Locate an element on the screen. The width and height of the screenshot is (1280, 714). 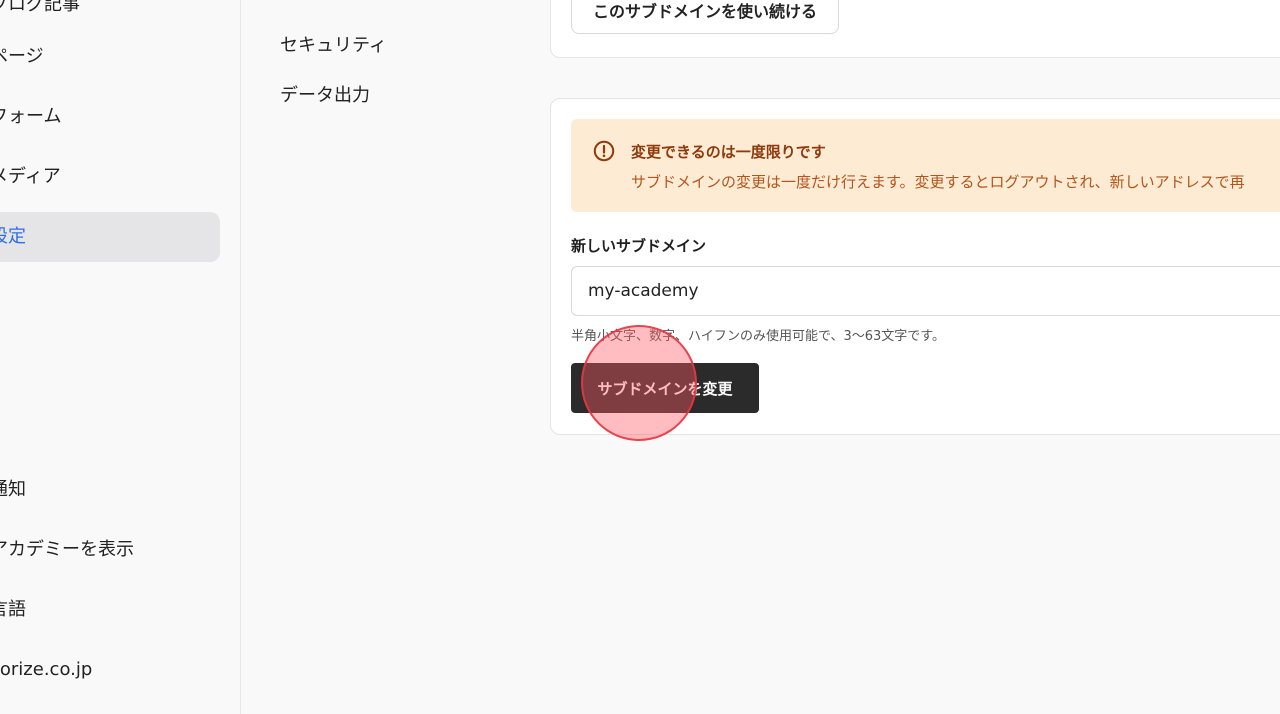
sidebar-item-label: 設定 is located at coordinates (13, 236).